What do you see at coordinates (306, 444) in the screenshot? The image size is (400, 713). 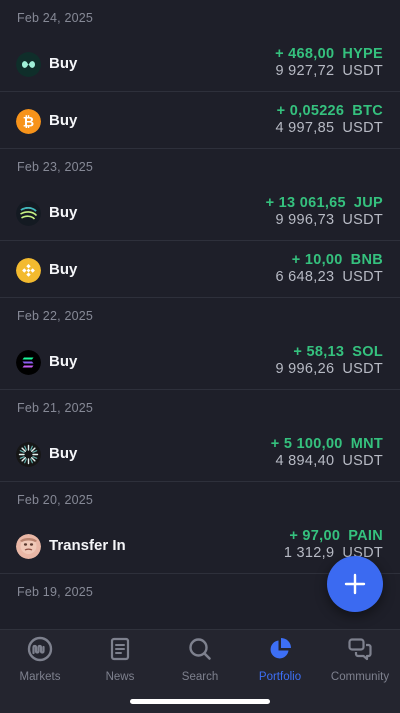 I see `received-qty: + 5 100,00` at bounding box center [306, 444].